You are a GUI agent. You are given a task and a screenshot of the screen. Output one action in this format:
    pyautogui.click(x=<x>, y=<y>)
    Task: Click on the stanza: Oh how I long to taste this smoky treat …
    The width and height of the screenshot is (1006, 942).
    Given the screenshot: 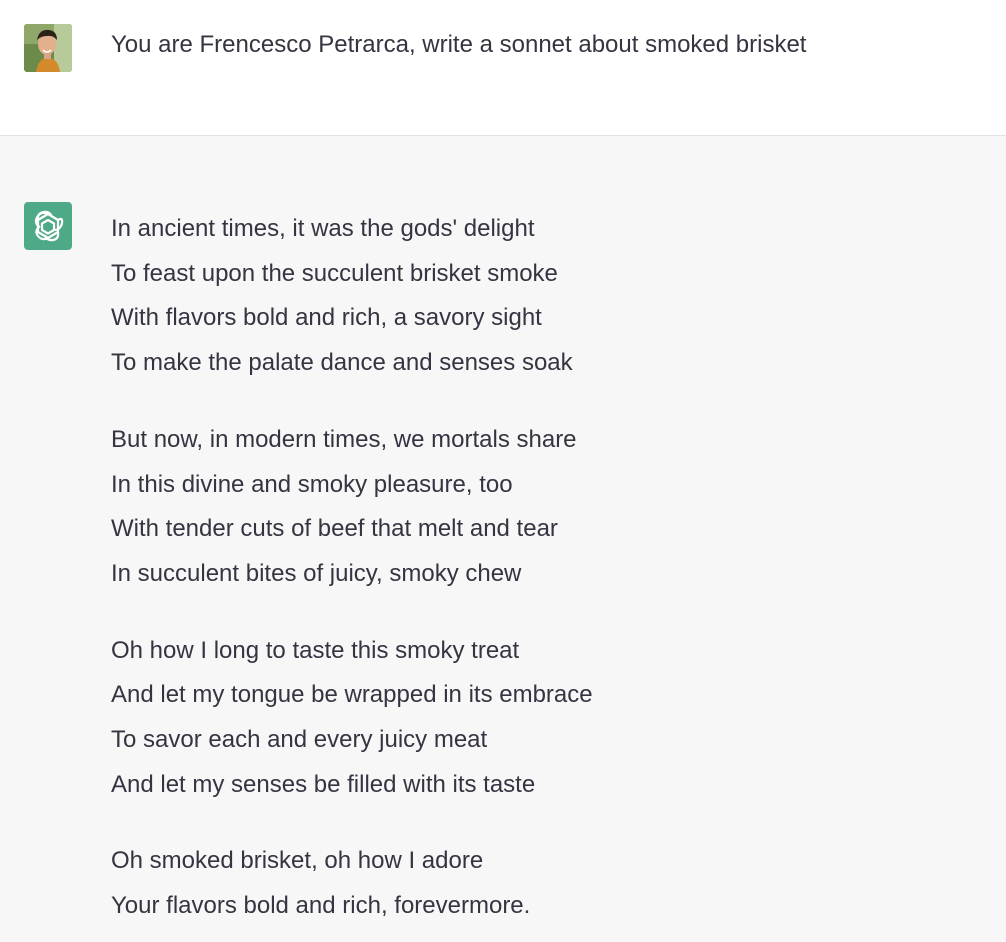 What is the action you would take?
    pyautogui.click(x=352, y=718)
    